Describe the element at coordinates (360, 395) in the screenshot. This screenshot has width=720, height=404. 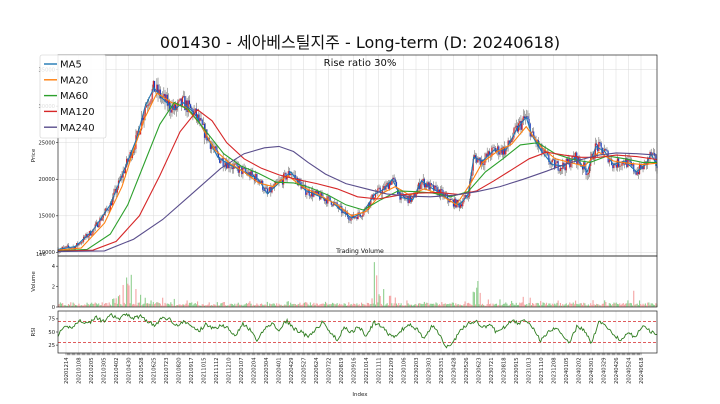
I see `x-axis-label: Index` at that location.